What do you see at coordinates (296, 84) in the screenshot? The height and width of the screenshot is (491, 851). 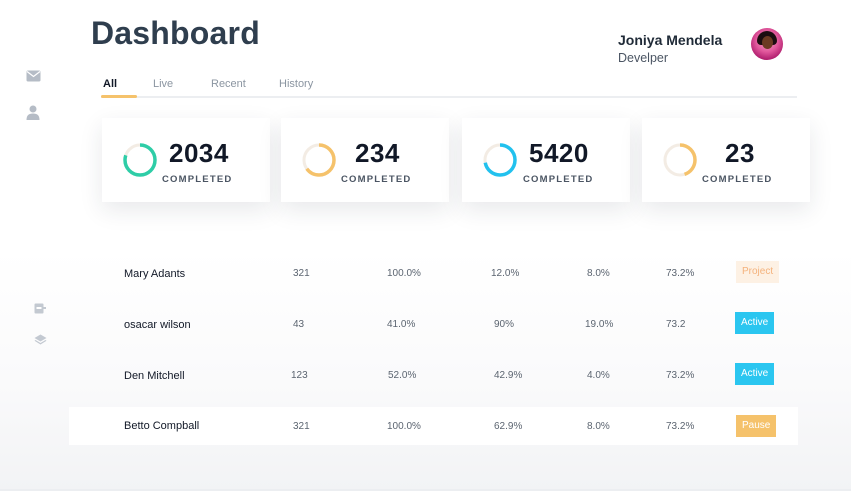 I see `tab-history: History` at bounding box center [296, 84].